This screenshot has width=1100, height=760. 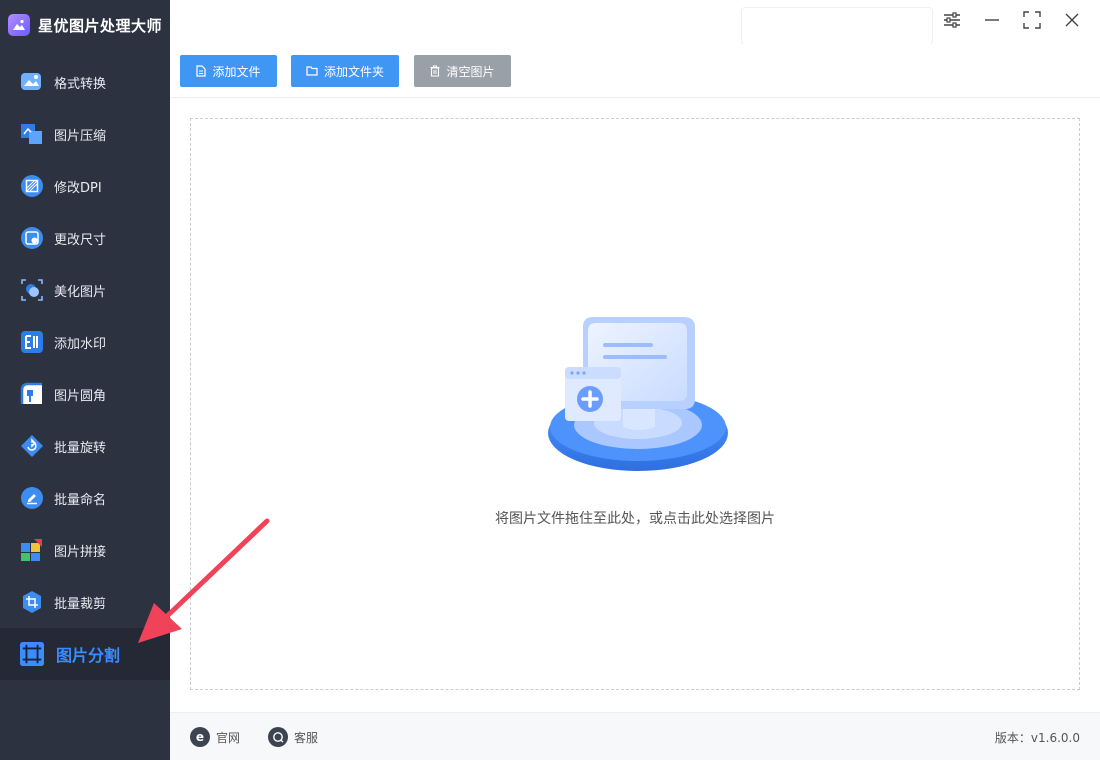 What do you see at coordinates (80, 136) in the screenshot?
I see `sidebar-item-label: 图片压缩` at bounding box center [80, 136].